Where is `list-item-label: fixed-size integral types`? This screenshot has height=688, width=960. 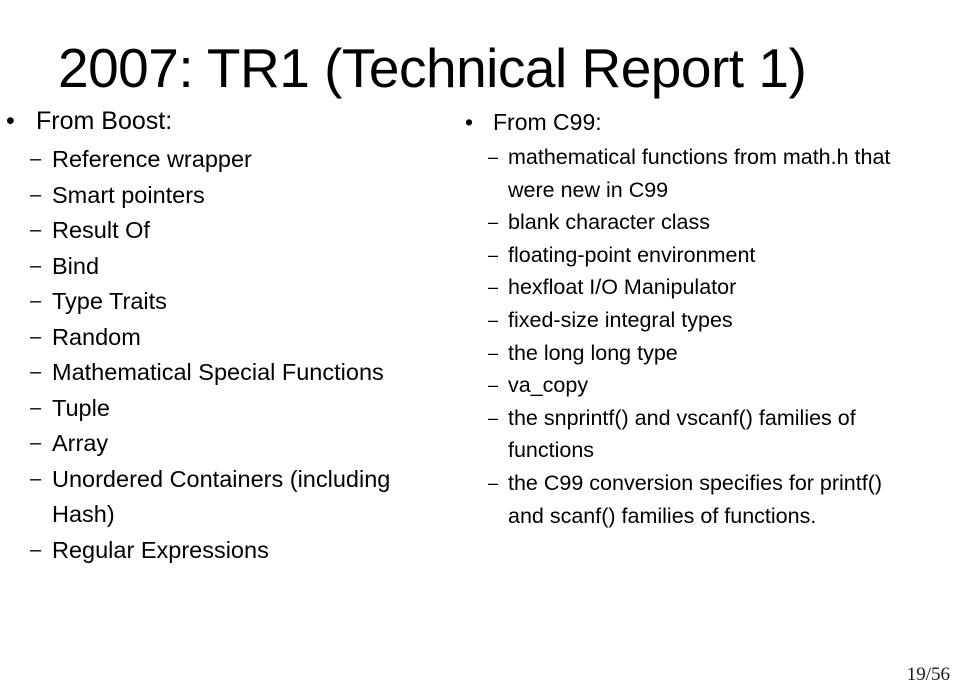 list-item-label: fixed-size integral types is located at coordinates (620, 319).